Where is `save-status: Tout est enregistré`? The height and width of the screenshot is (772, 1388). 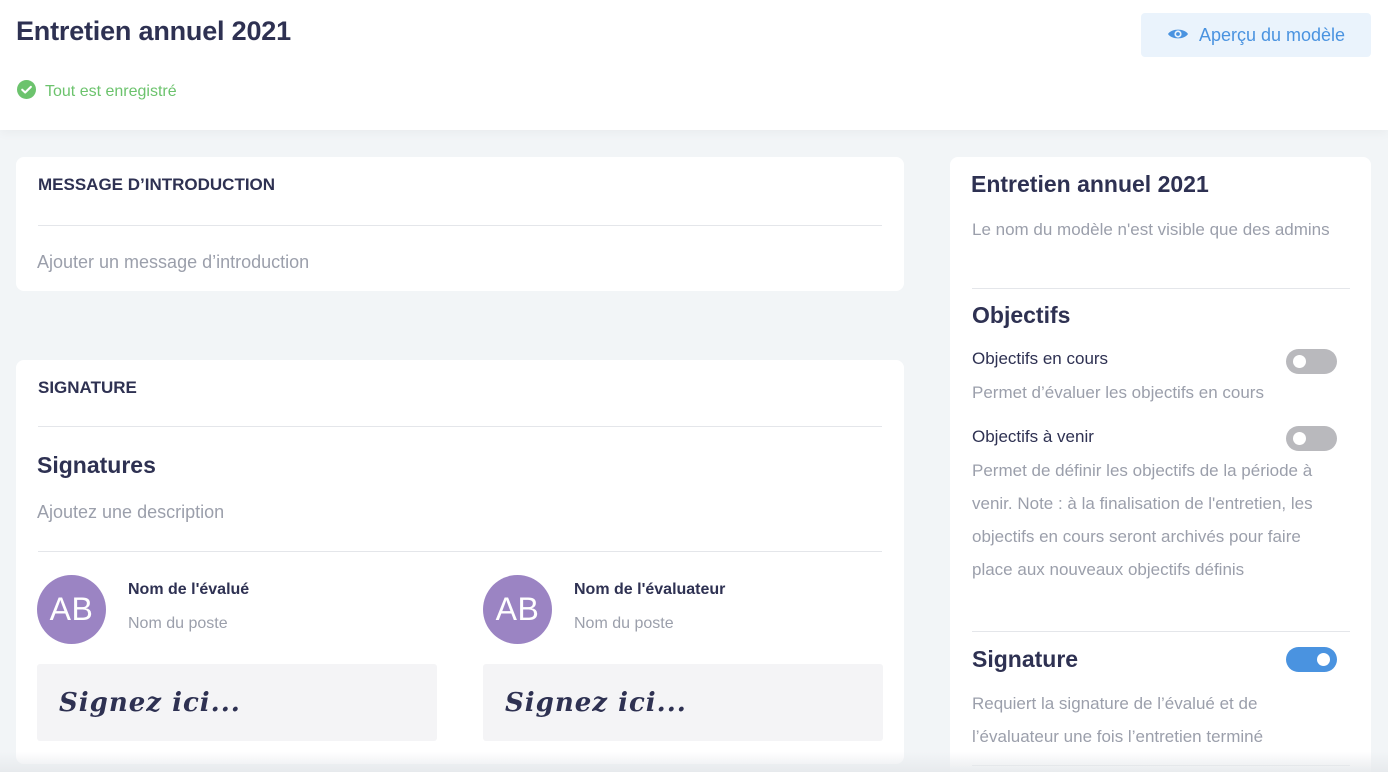
save-status: Tout est enregistré is located at coordinates (97, 92).